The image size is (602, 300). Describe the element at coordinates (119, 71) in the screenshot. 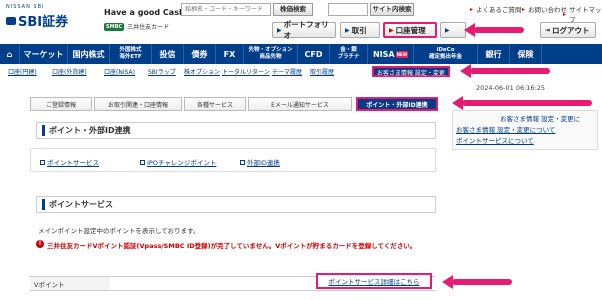

I see `subnav-account-nisa: 口座(NISA)` at that location.